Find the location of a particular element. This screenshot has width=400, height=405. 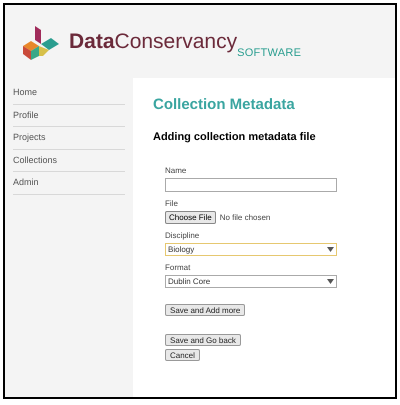

form-button: Save and Go back is located at coordinates (203, 340).